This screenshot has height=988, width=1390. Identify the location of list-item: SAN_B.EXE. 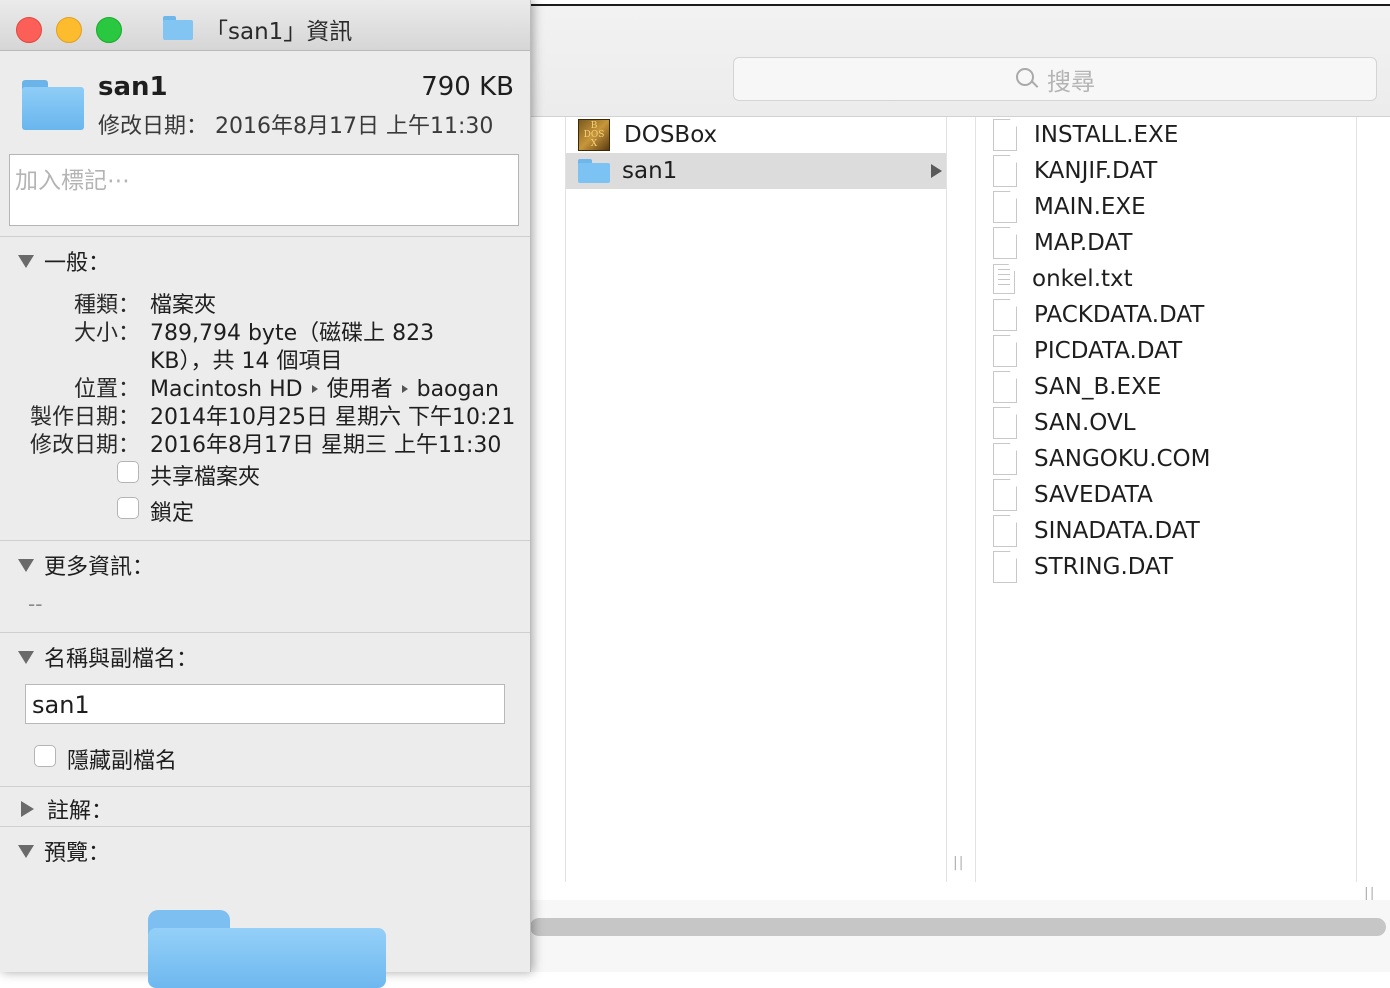
(1166, 387).